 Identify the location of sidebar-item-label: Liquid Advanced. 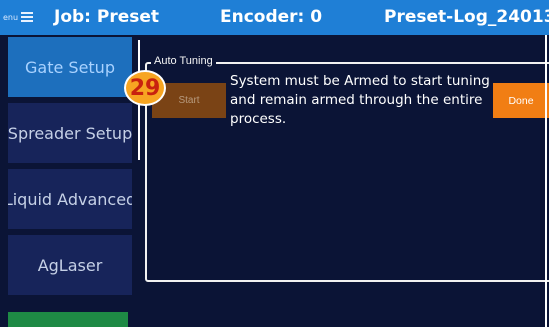
(70, 199).